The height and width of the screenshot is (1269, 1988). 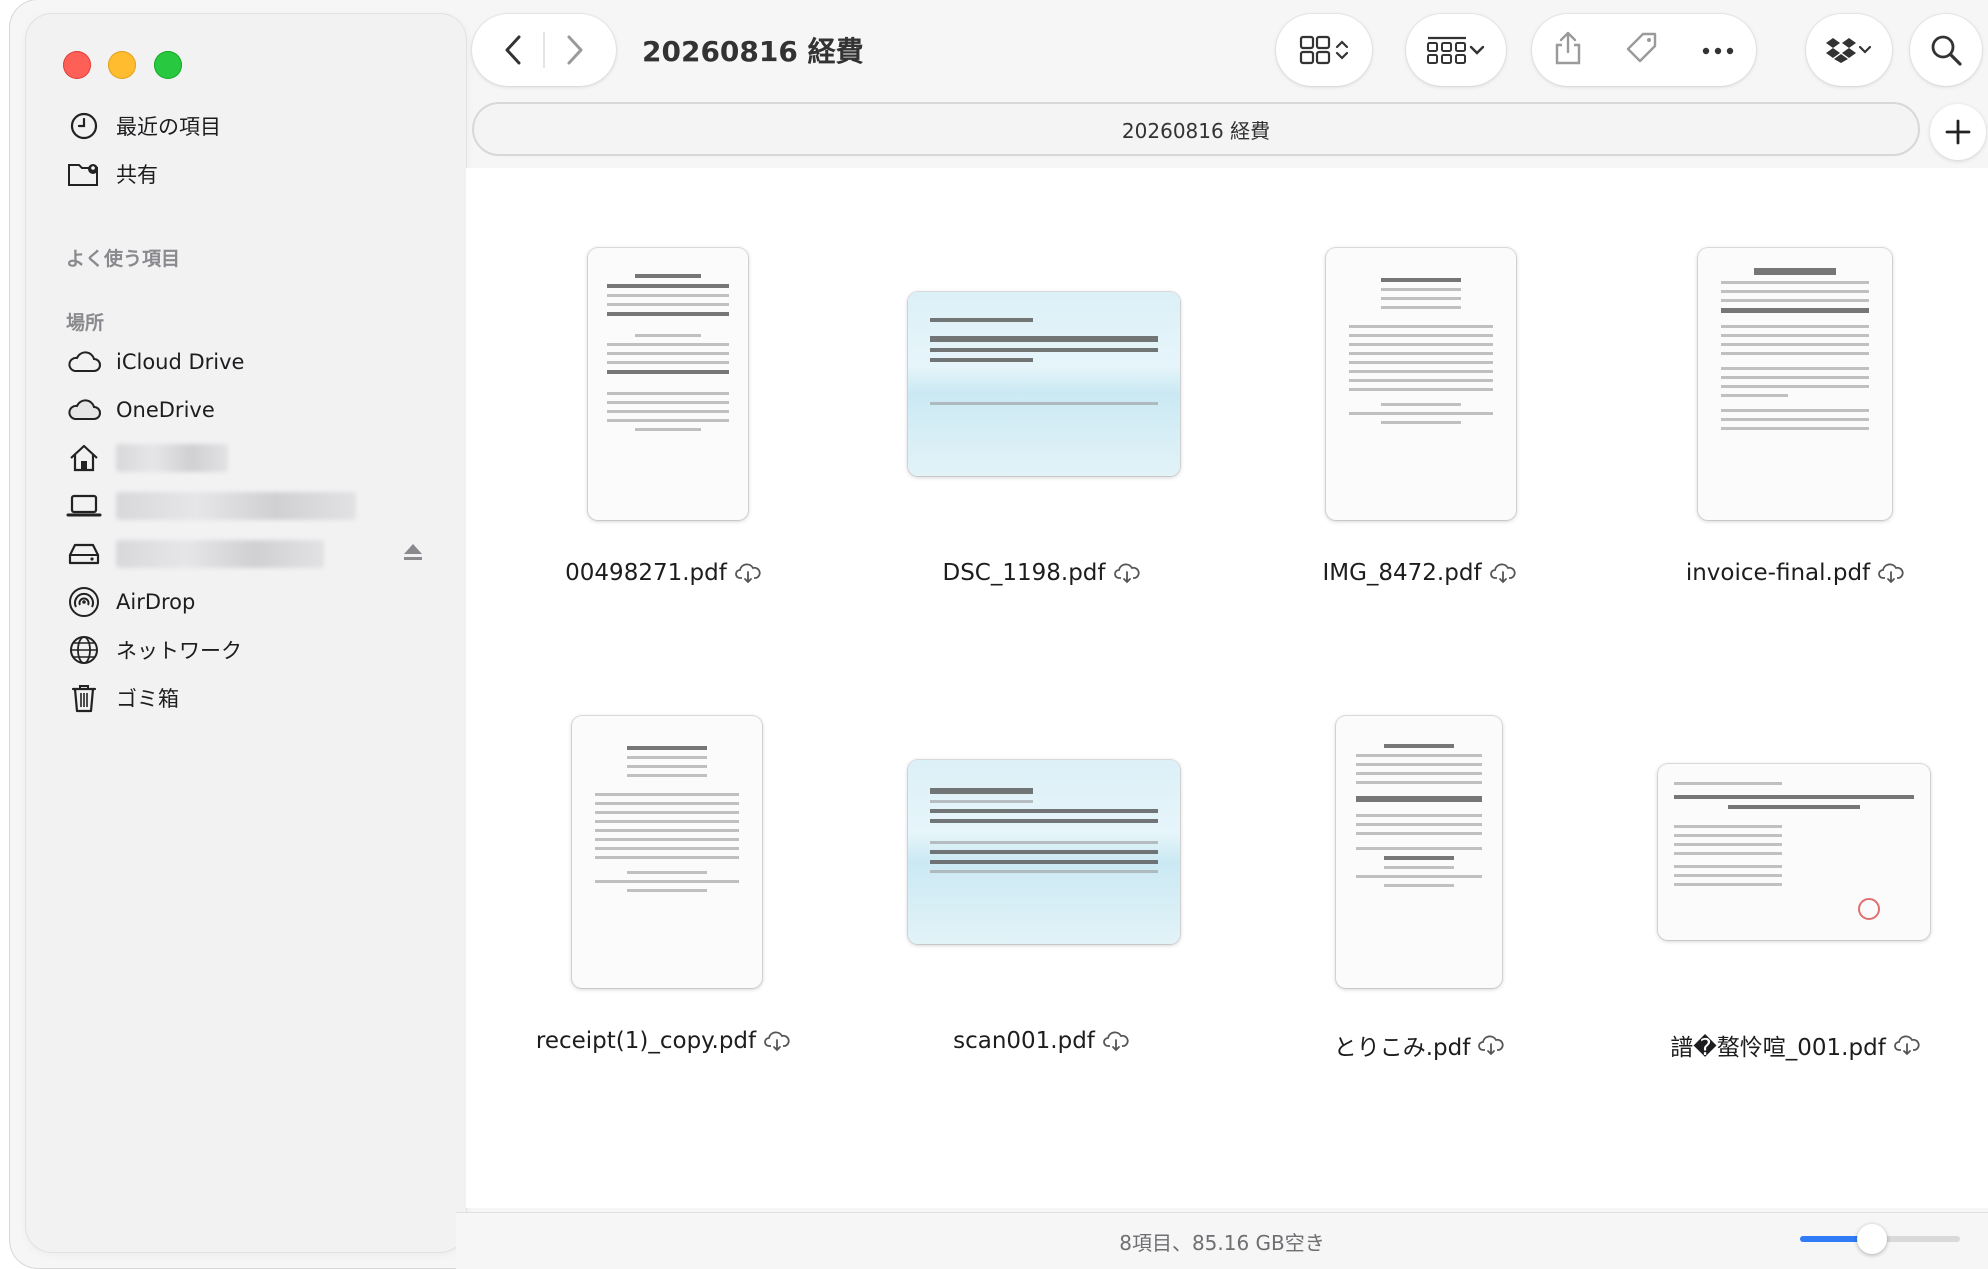 I want to click on file-item: IMG_8472.pdf, so click(x=1419, y=420).